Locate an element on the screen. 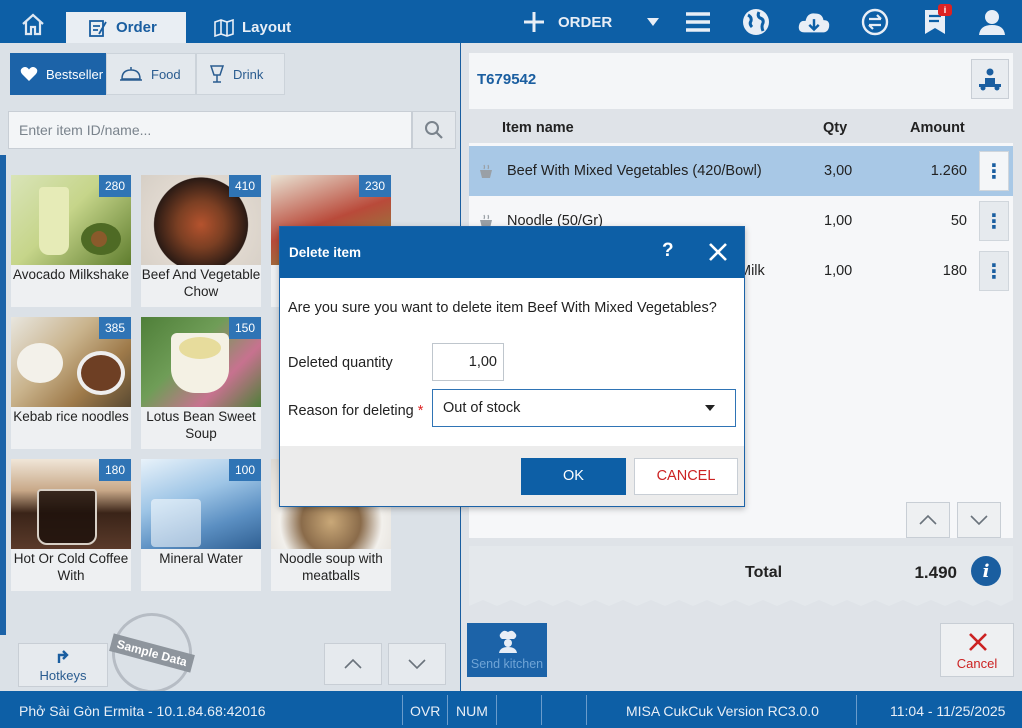 The width and height of the screenshot is (1022, 728). receipt-tear-edge is located at coordinates (741, 600).